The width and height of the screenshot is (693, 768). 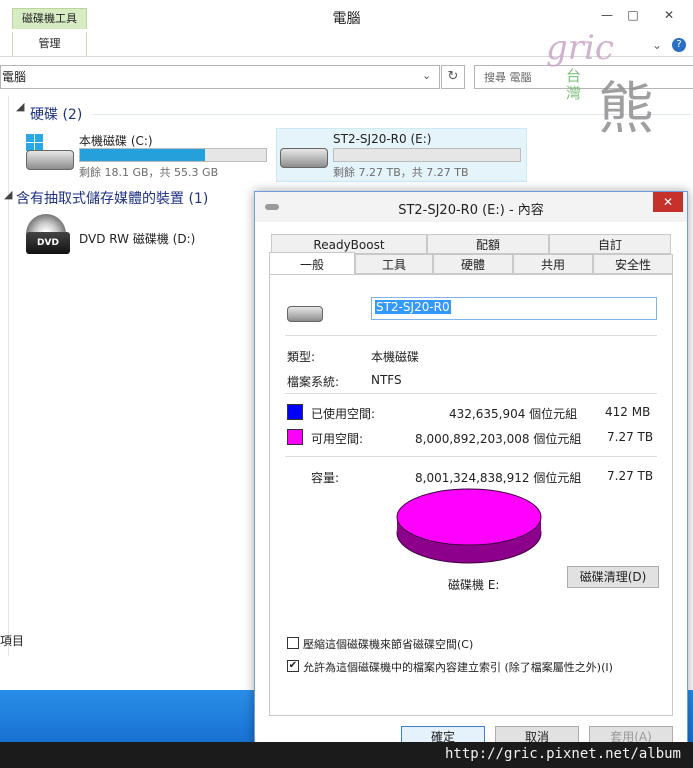 I want to click on drive-e-info: 剩餘 7.27 TB，共 7.27 TB, so click(x=401, y=172).